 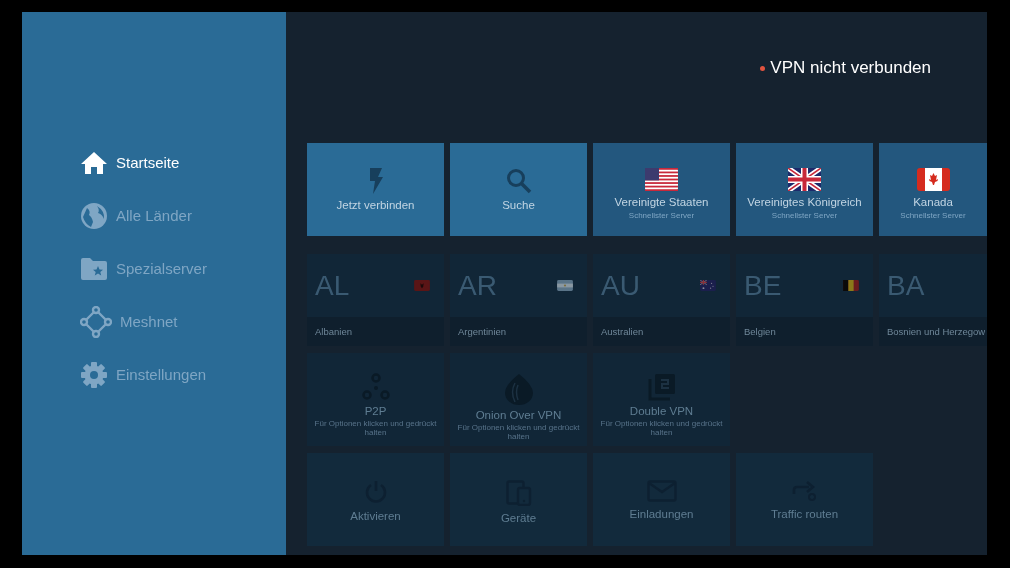 What do you see at coordinates (804, 331) in the screenshot?
I see `country-name: Belgien` at bounding box center [804, 331].